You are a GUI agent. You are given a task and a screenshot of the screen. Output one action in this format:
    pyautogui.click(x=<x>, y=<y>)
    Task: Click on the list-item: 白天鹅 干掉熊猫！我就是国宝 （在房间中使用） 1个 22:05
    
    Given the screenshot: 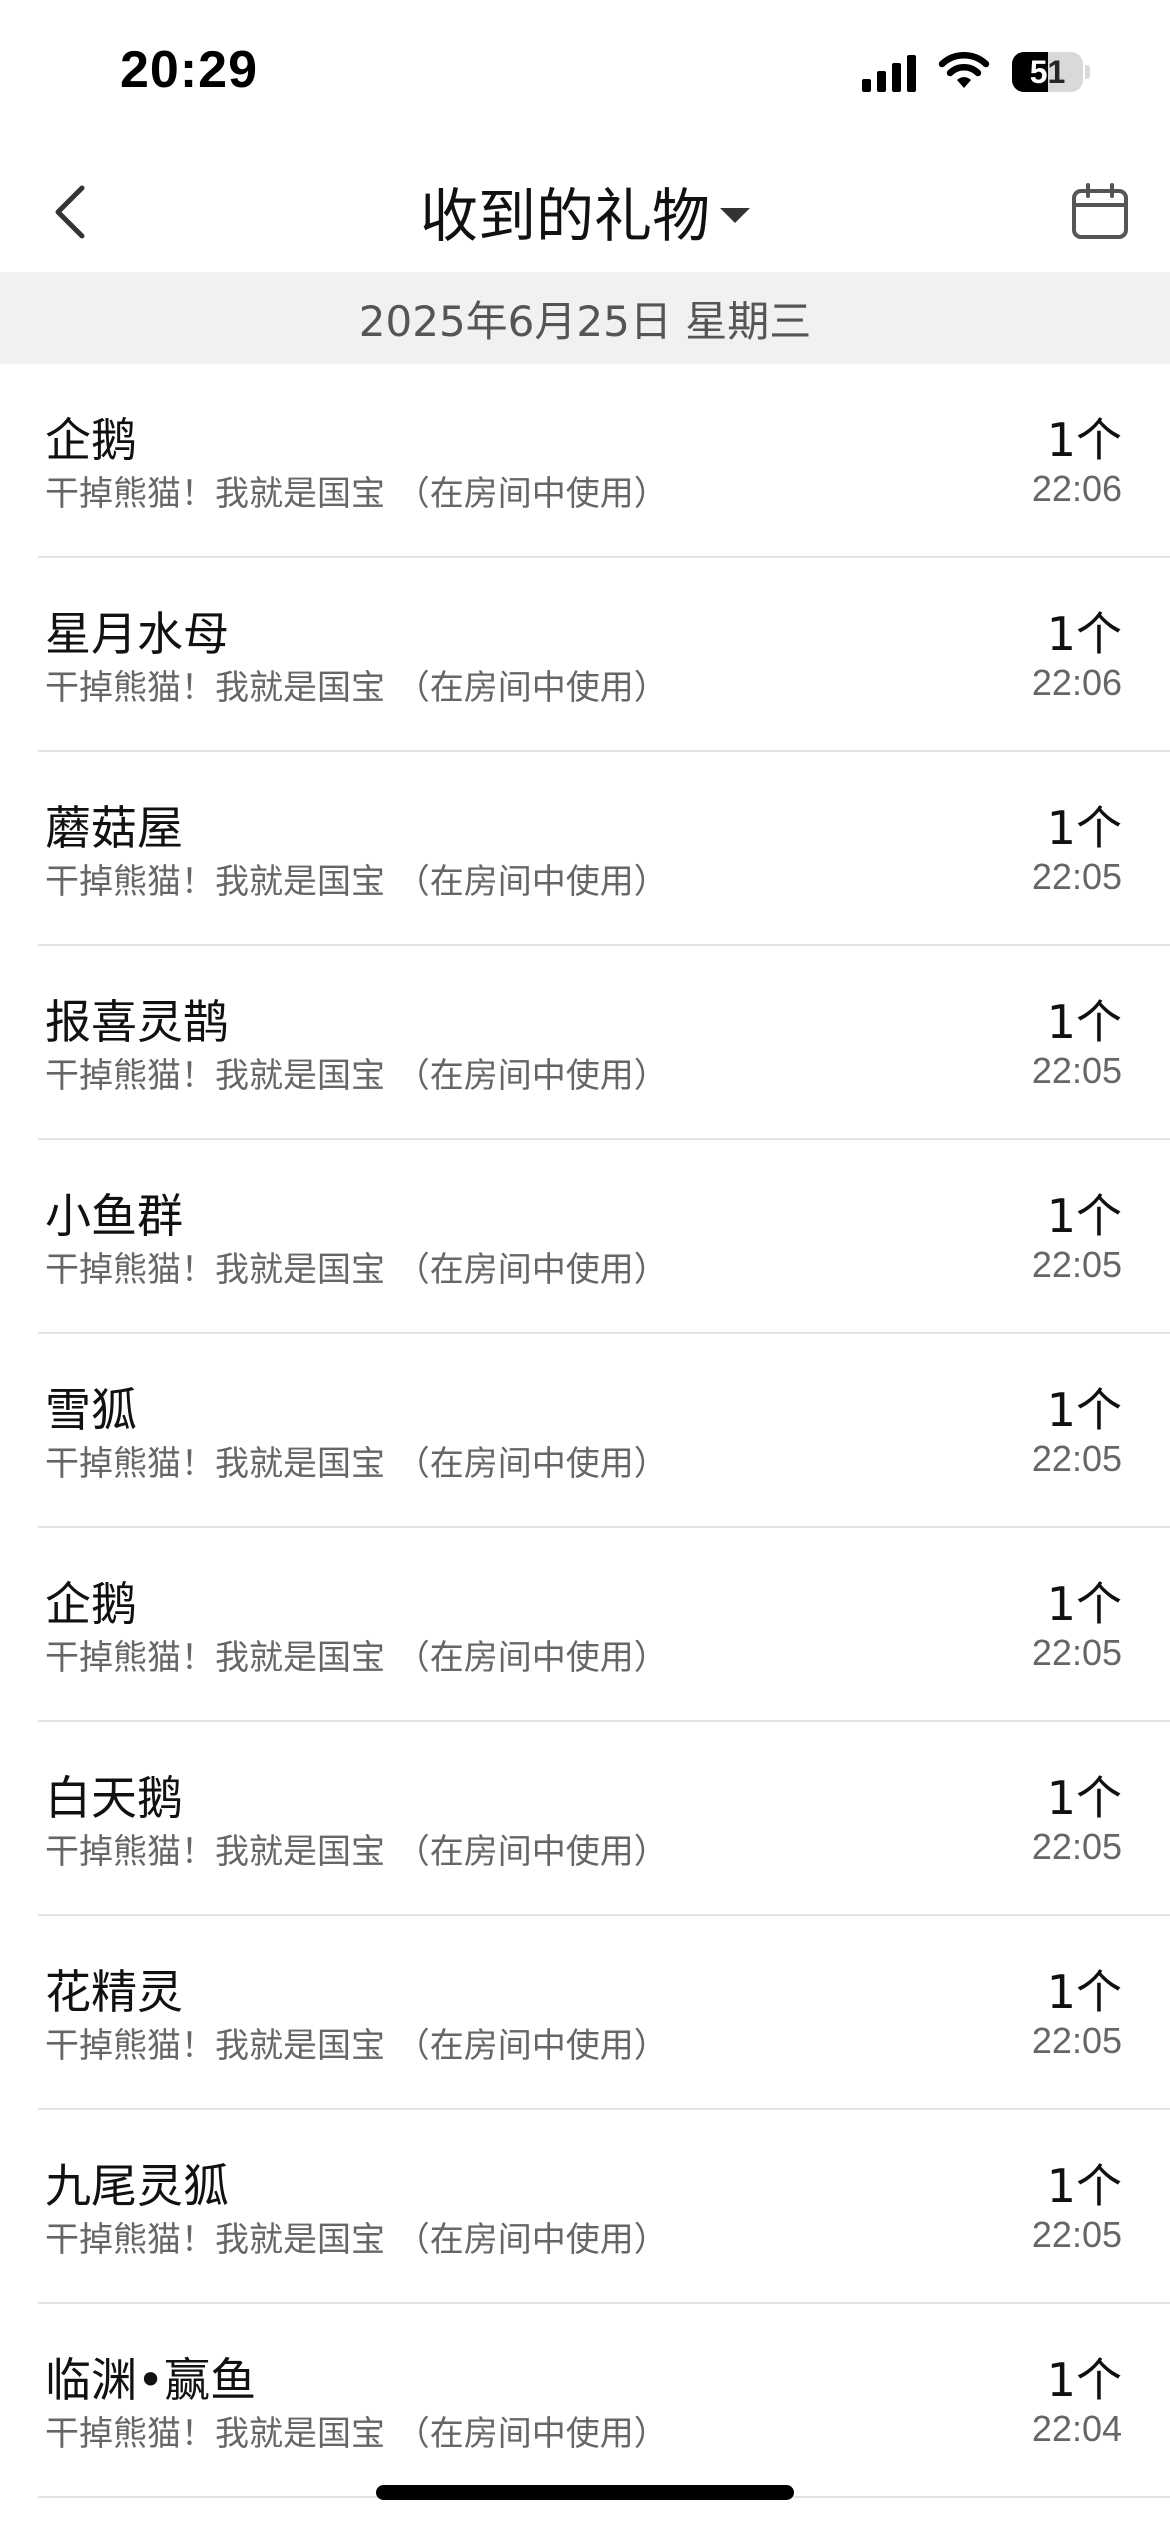 What is the action you would take?
    pyautogui.click(x=585, y=1819)
    